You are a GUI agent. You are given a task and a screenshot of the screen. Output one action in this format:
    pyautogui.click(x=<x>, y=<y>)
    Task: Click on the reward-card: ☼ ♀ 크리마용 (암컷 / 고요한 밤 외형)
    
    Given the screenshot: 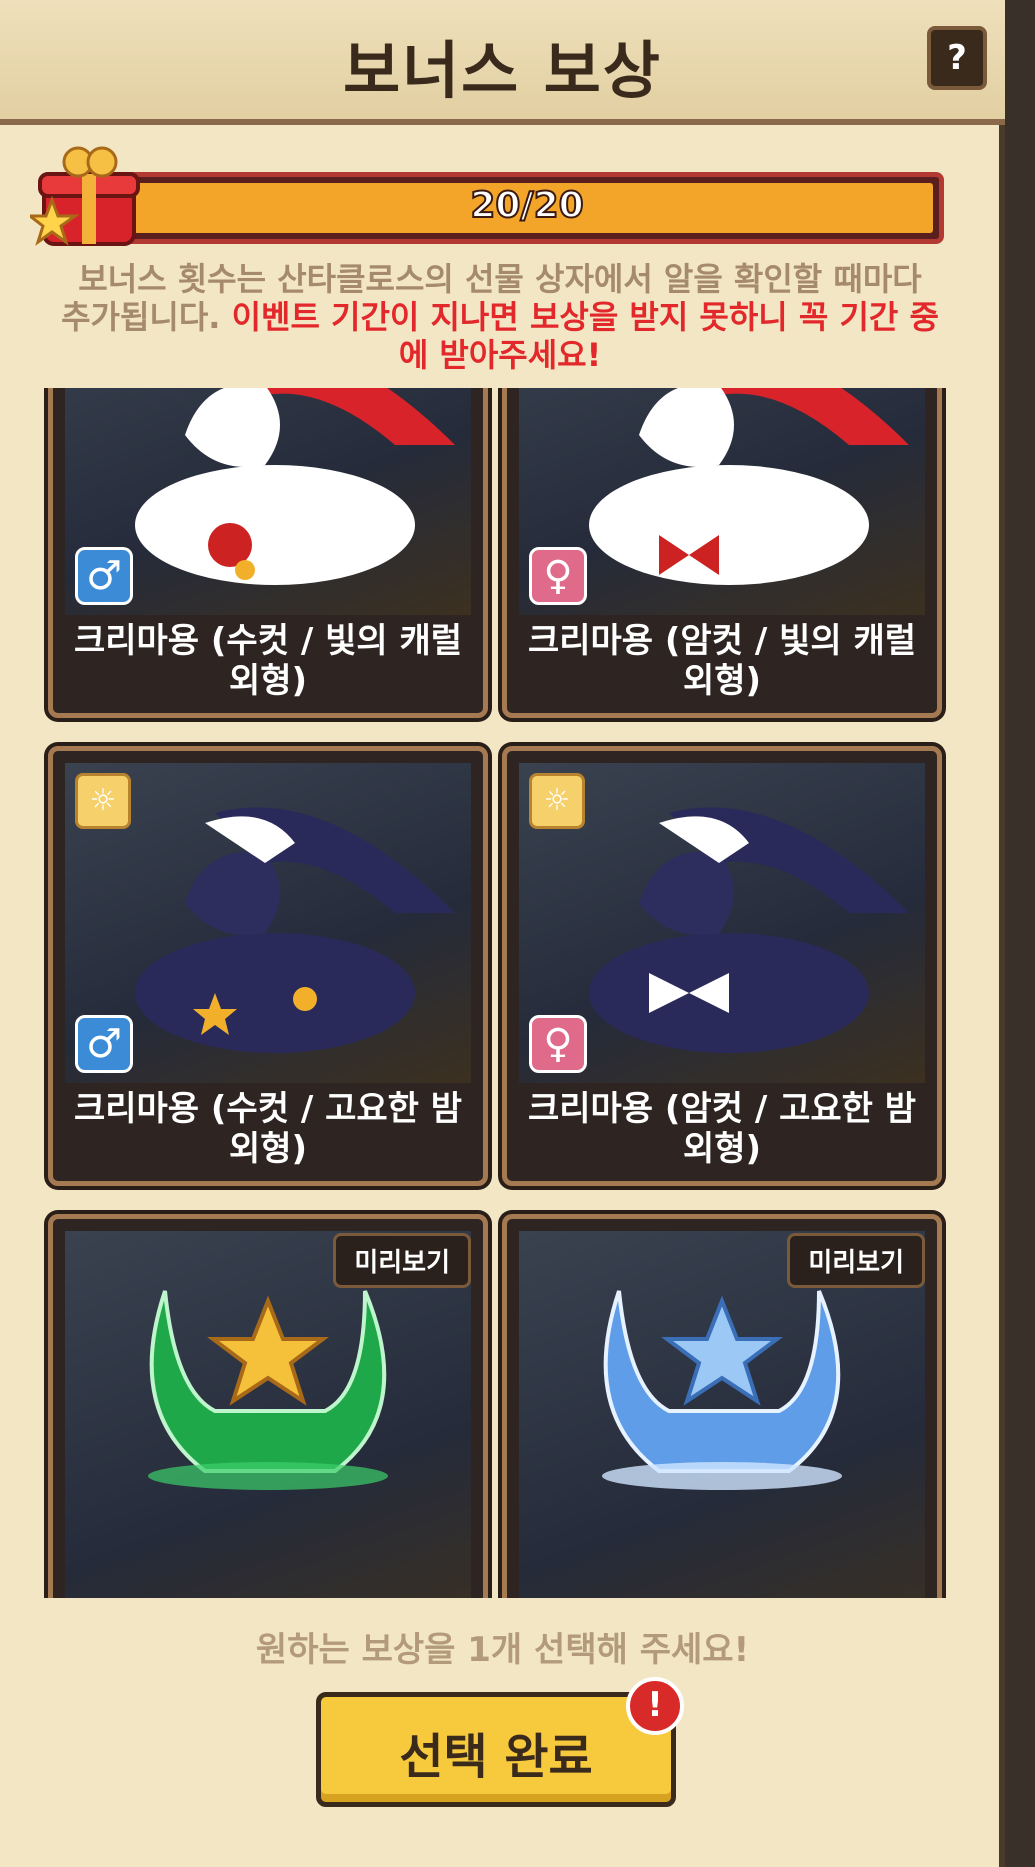 What is the action you would take?
    pyautogui.click(x=722, y=966)
    